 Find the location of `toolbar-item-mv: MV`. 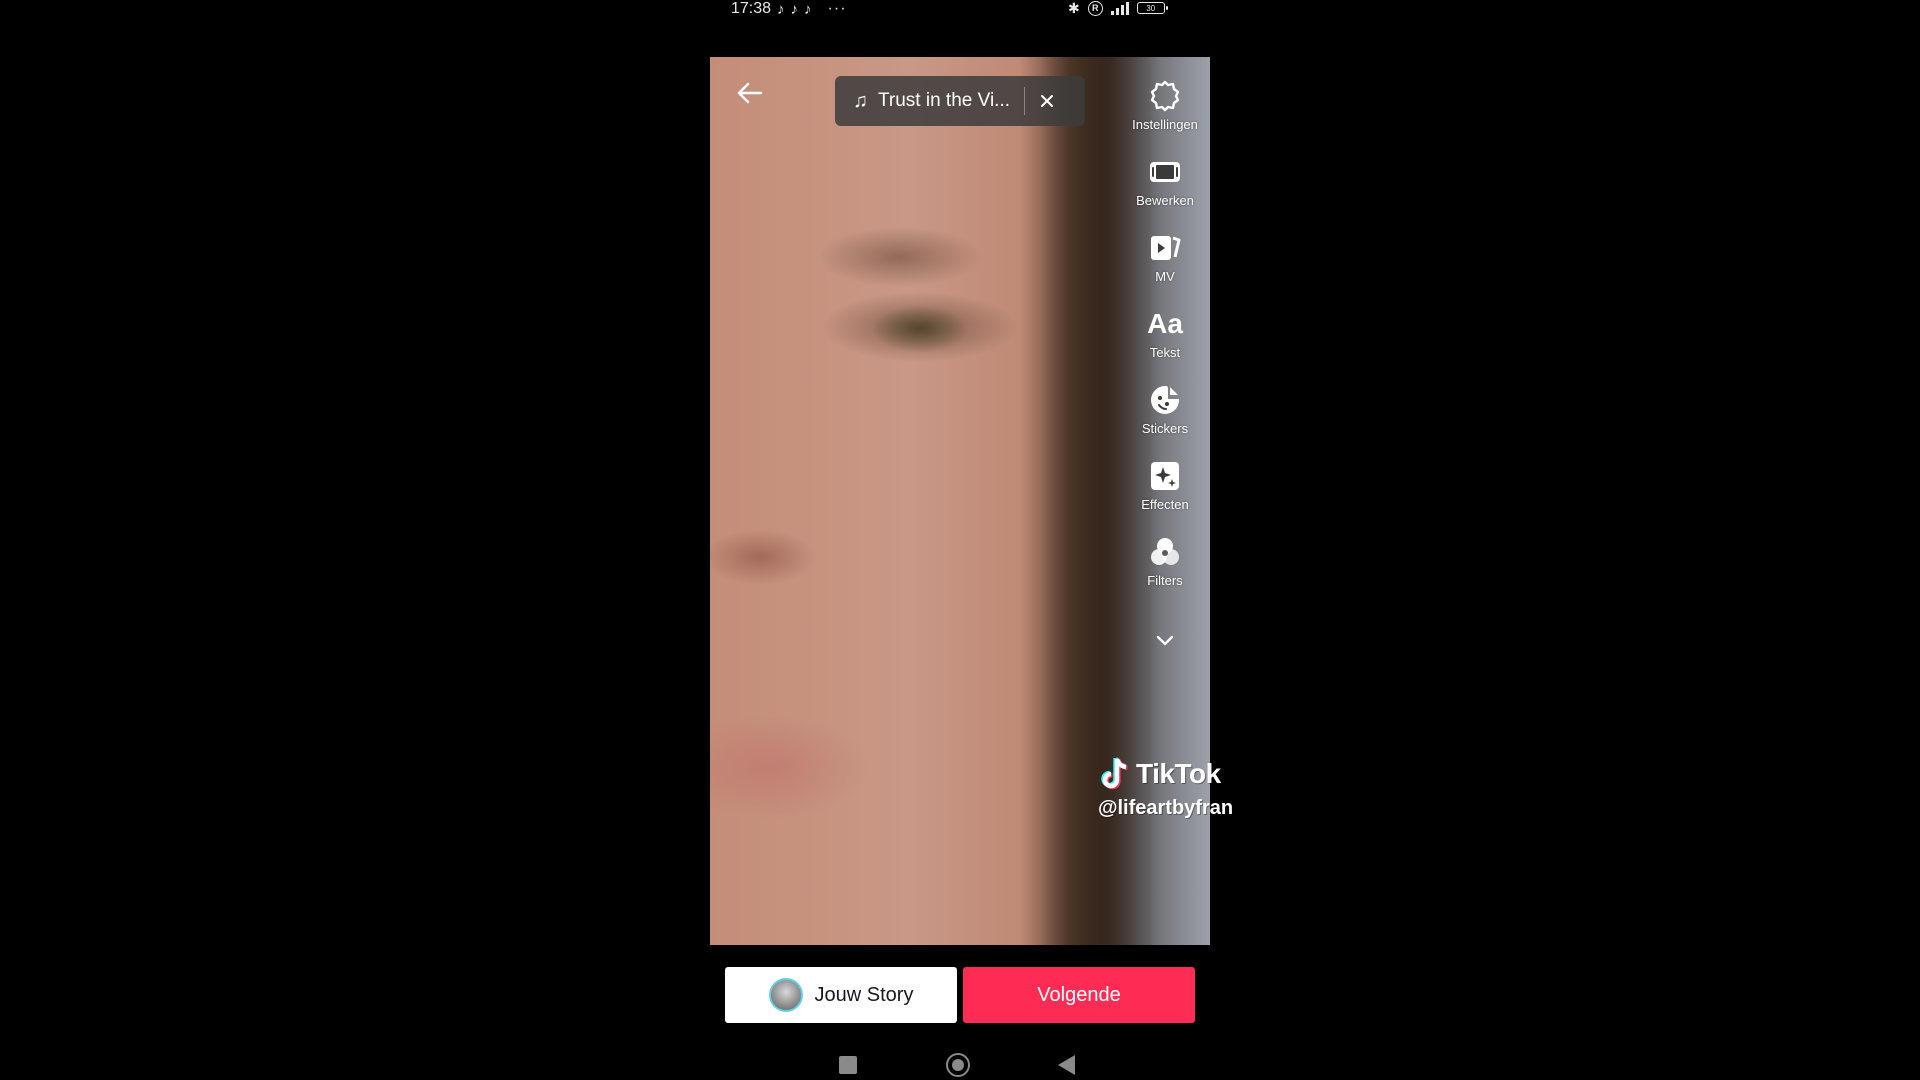

toolbar-item-mv: MV is located at coordinates (1165, 264).